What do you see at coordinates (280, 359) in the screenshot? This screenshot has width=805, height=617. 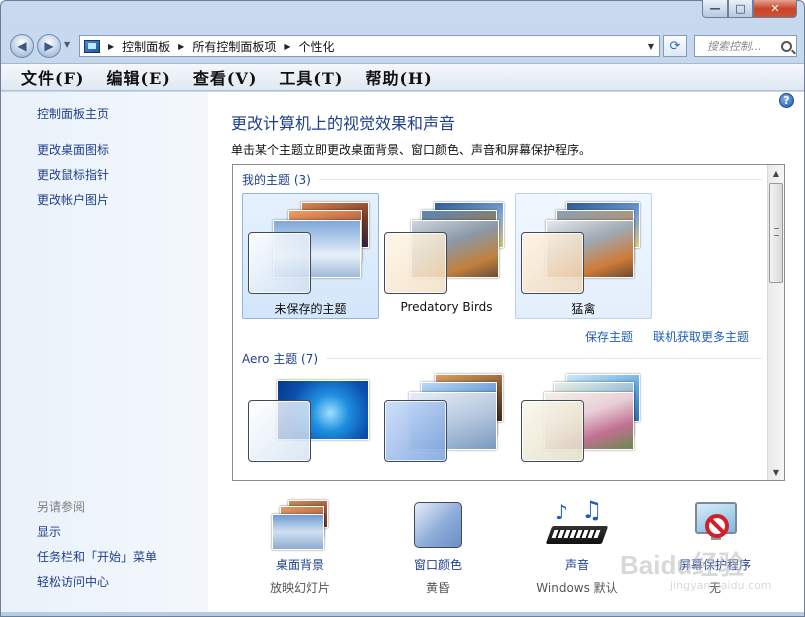 I see `aero-themes-heading-label: Aero 主题 (7)` at bounding box center [280, 359].